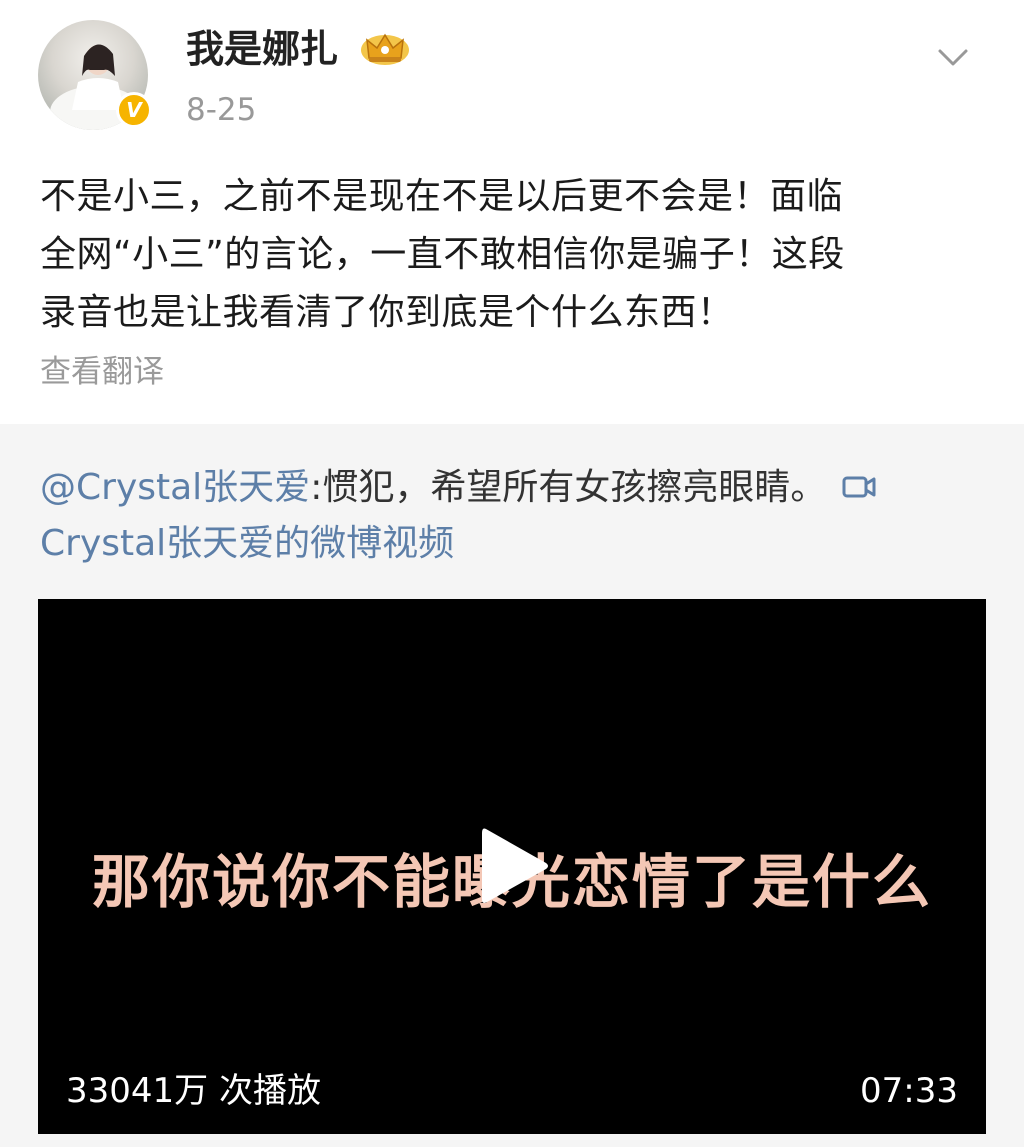 This screenshot has width=1024, height=1147. I want to click on translate-link: 查看翻译, so click(102, 372).